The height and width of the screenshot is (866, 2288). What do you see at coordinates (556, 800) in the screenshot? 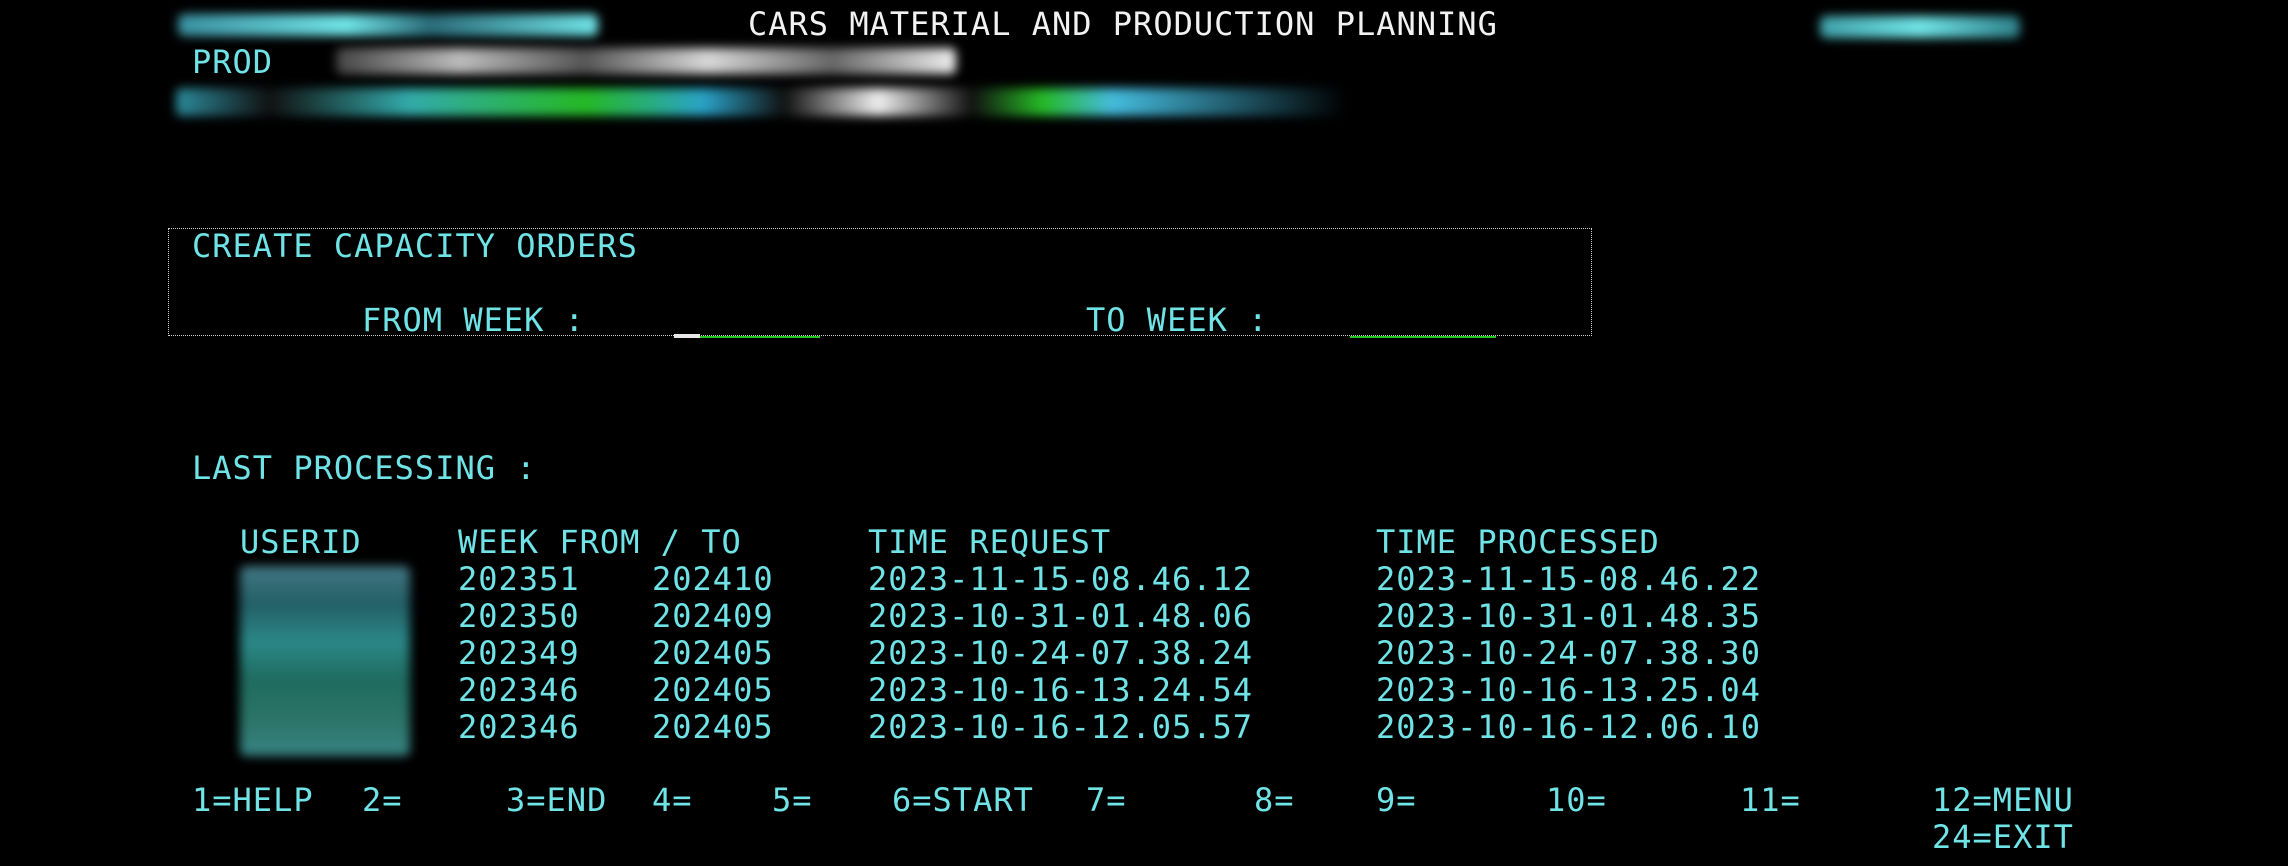
I see `f3-end-key: 3=END` at bounding box center [556, 800].